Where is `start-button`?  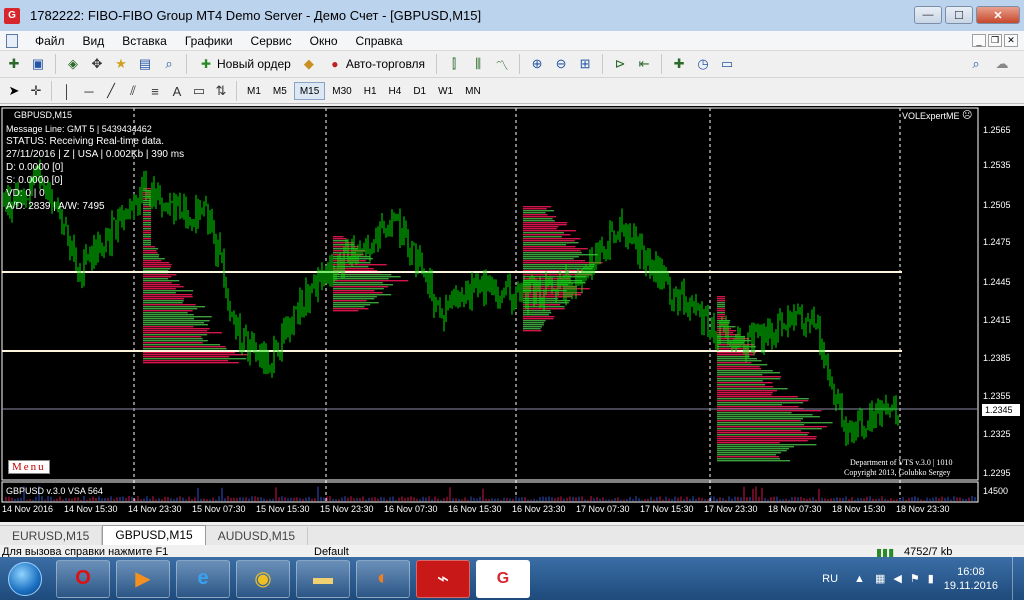
start-button is located at coordinates (25, 578).